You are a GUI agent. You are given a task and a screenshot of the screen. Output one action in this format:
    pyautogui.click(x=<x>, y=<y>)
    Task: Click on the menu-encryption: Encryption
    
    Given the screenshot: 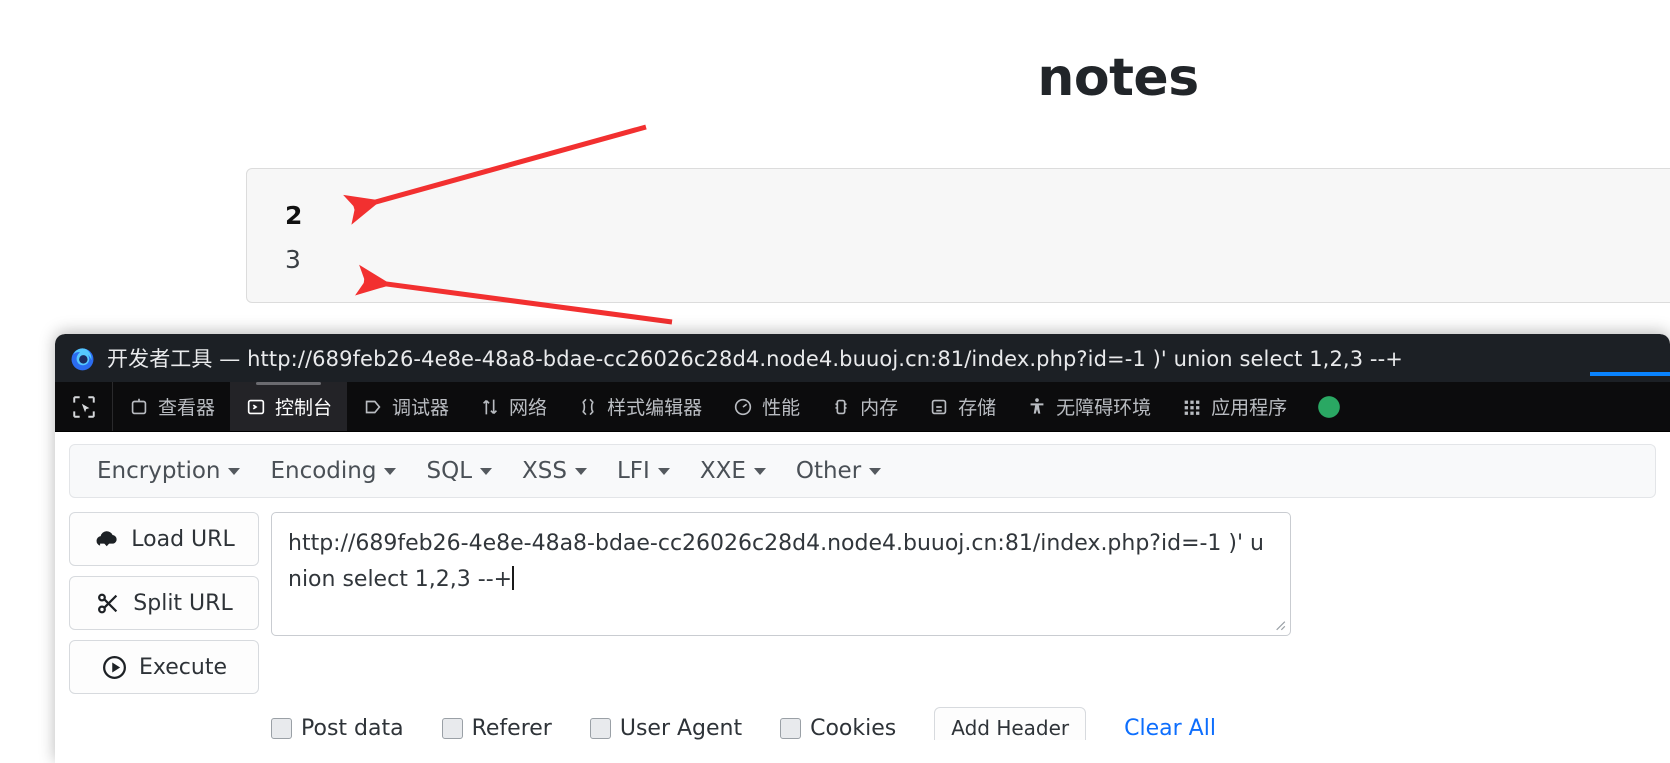 What is the action you would take?
    pyautogui.click(x=168, y=471)
    